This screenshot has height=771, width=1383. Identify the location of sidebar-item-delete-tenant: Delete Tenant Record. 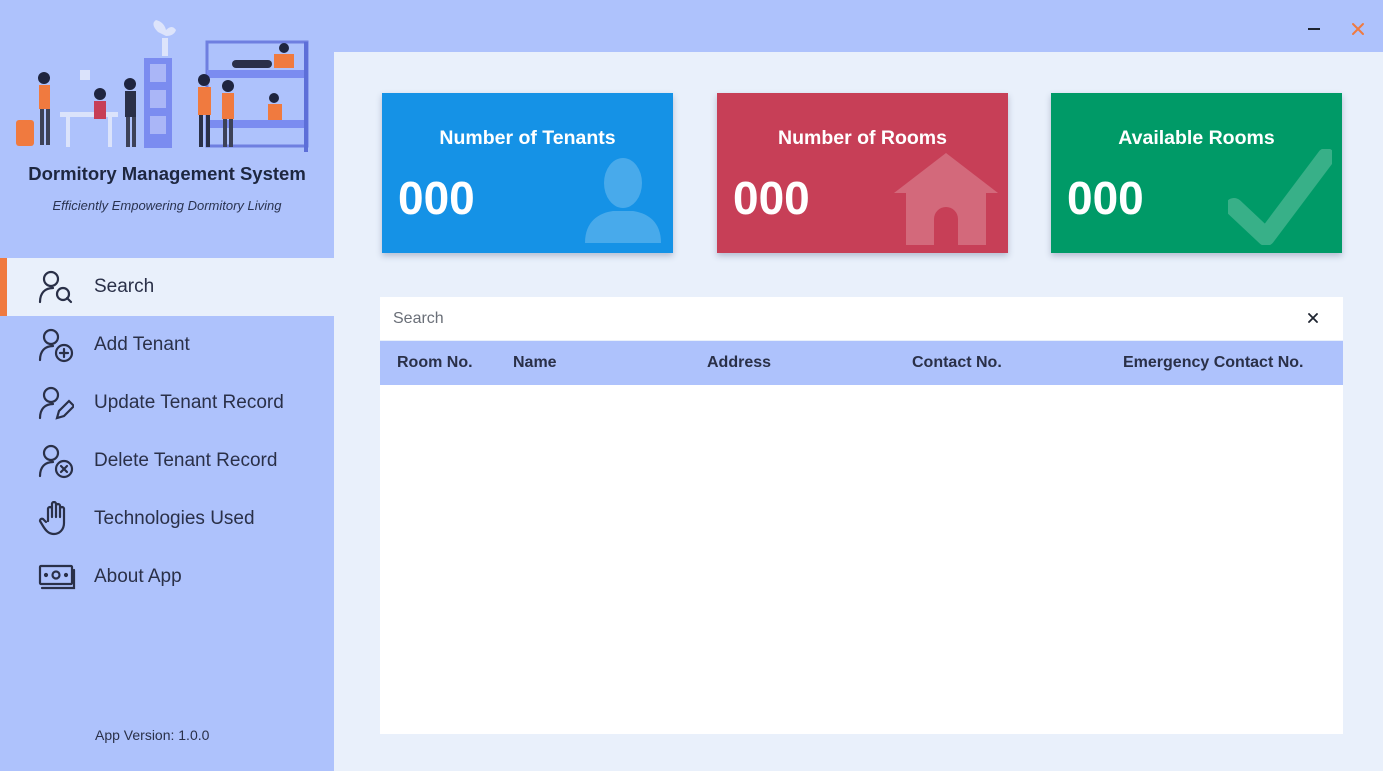
(167, 461).